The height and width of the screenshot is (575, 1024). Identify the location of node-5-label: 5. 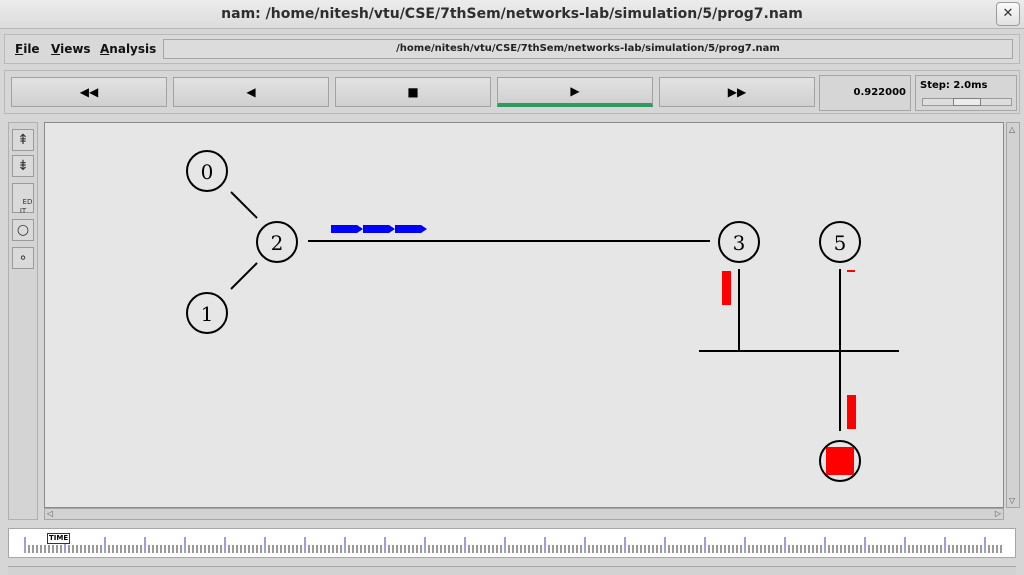
(840, 243).